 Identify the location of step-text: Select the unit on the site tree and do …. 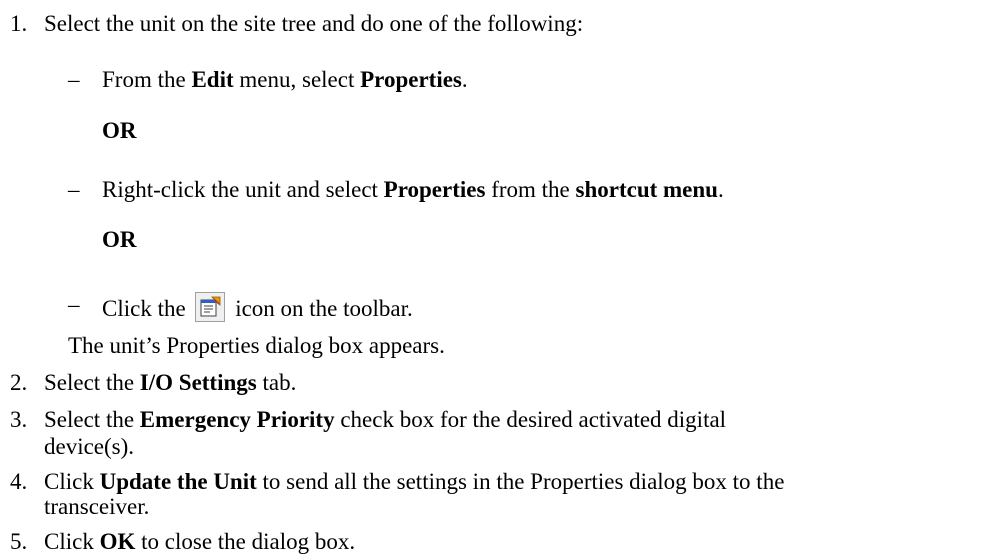
(314, 23).